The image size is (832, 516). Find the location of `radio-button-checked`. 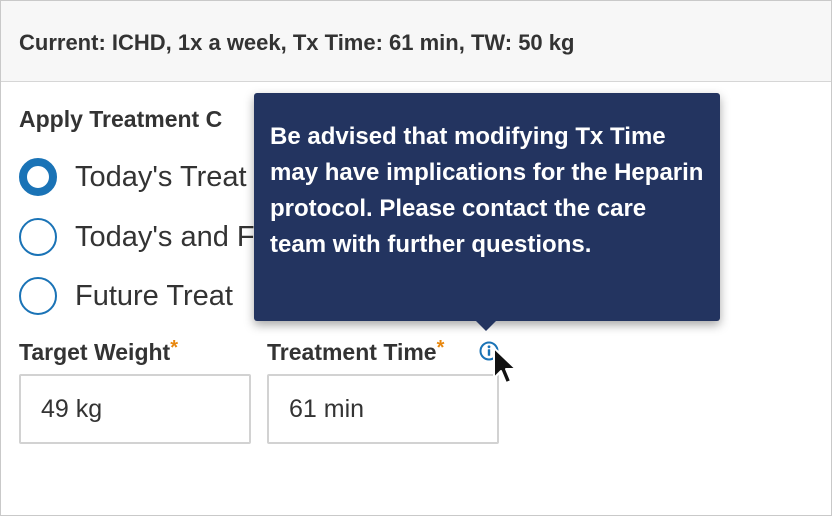

radio-button-checked is located at coordinates (38, 177).